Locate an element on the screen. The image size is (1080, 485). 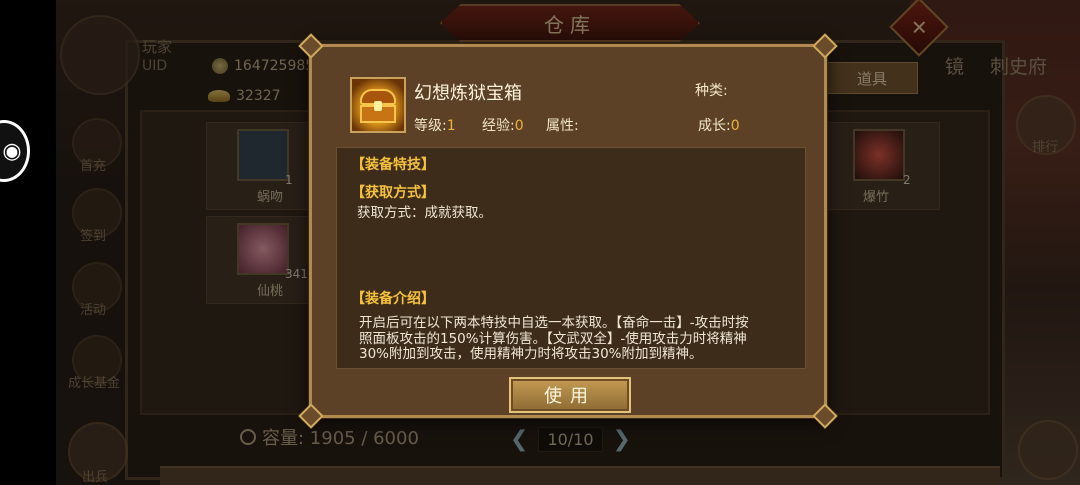
item-growth-value: 0 is located at coordinates (735, 126).